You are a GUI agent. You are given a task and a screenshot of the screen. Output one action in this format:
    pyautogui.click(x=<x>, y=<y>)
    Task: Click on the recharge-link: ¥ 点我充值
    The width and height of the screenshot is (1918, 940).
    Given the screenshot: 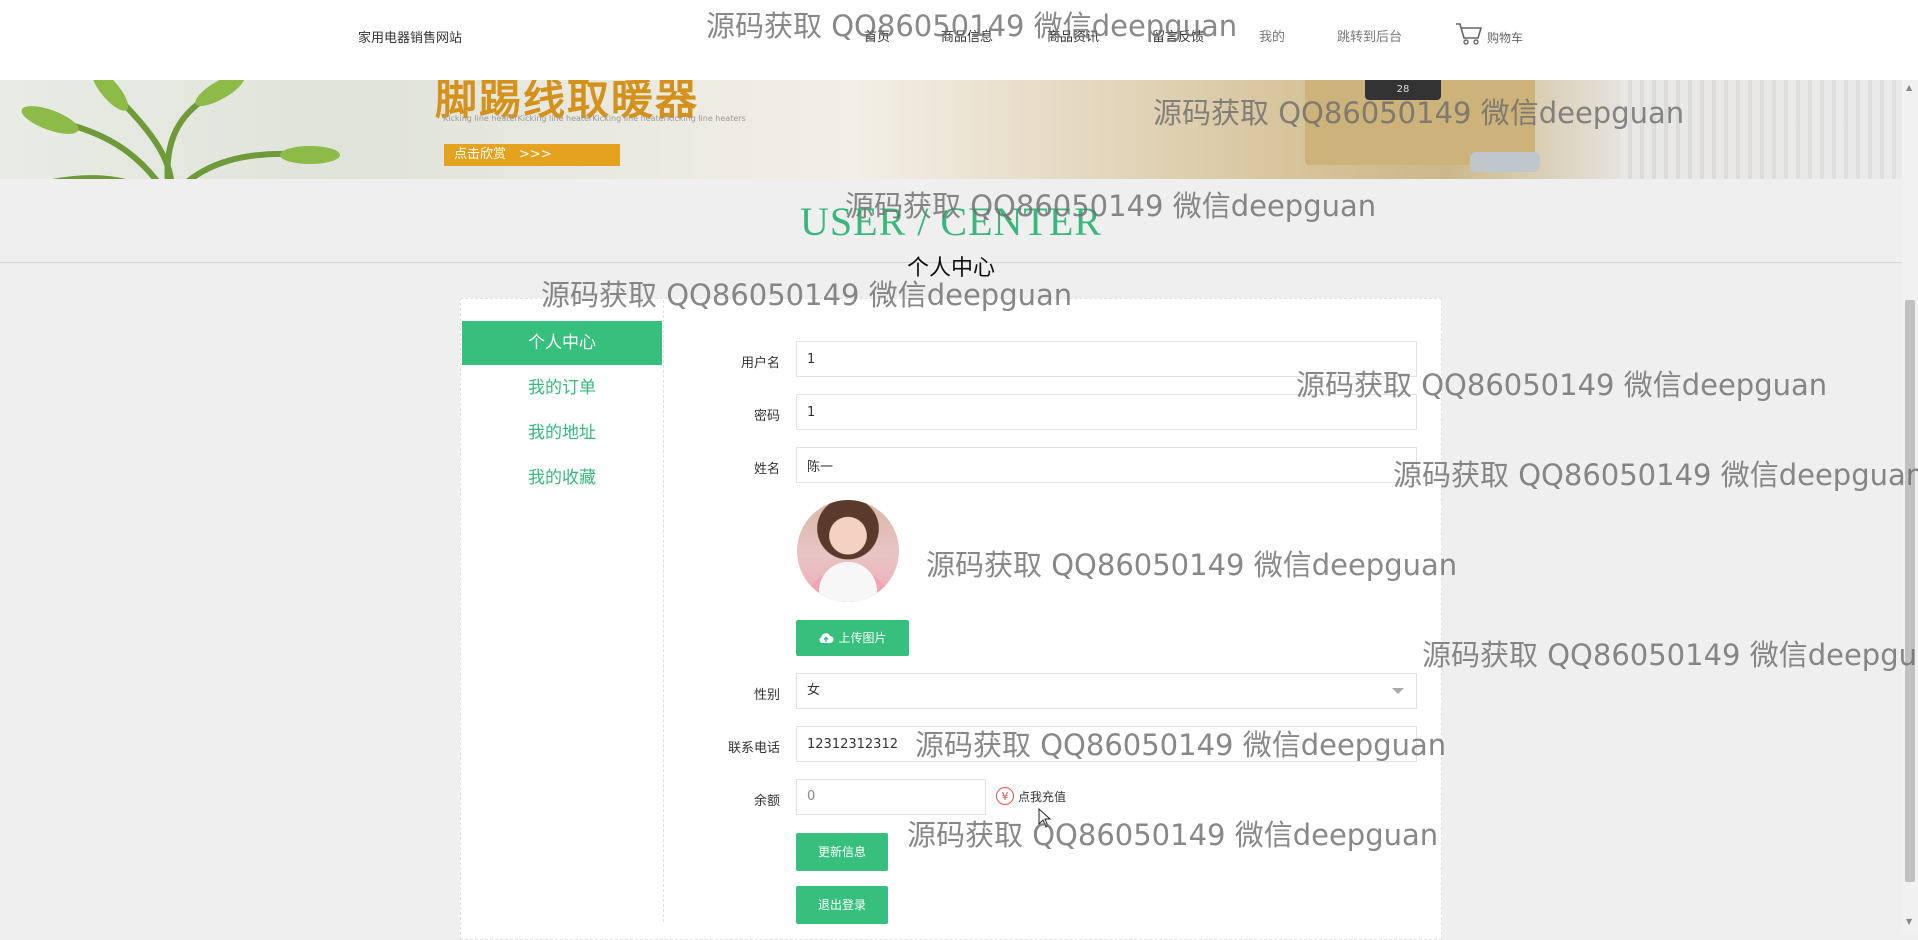 What is the action you would take?
    pyautogui.click(x=1031, y=796)
    